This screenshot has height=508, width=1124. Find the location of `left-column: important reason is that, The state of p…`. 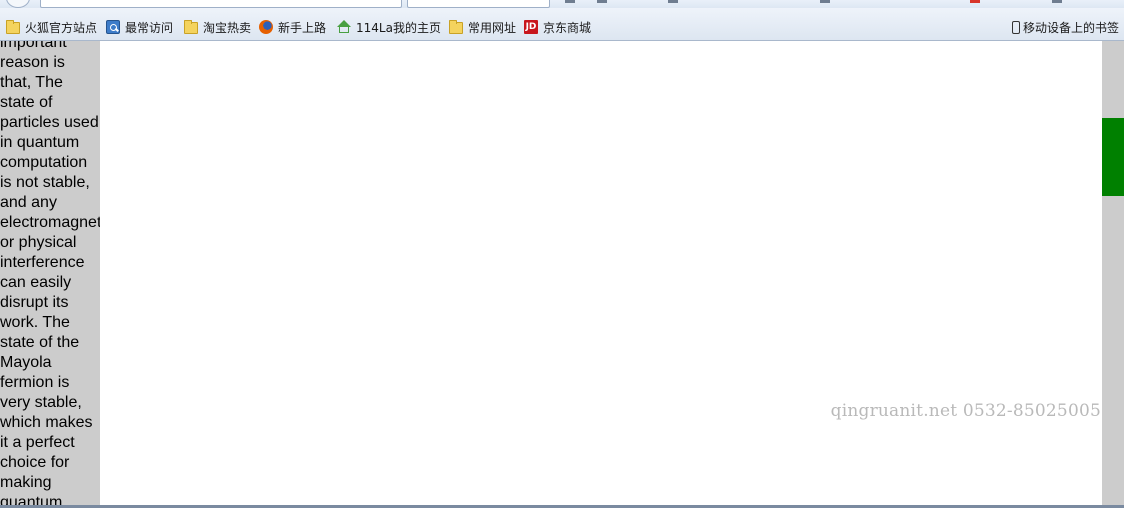

left-column: important reason is that, The state of p… is located at coordinates (56, 274).